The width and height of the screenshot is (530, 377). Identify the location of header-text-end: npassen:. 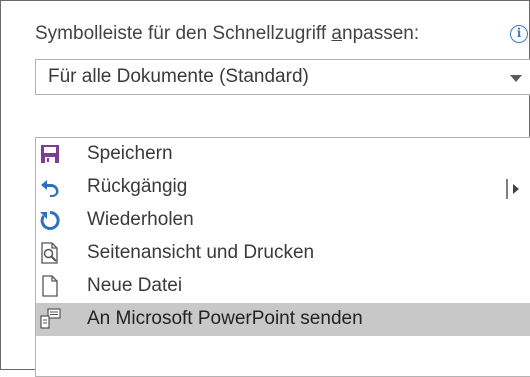
(381, 33).